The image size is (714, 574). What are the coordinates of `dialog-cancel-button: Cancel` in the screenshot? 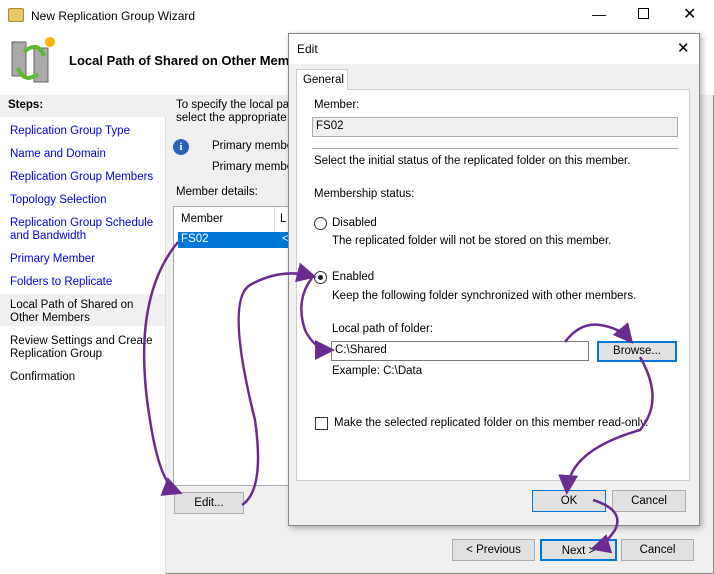 It's located at (649, 501).